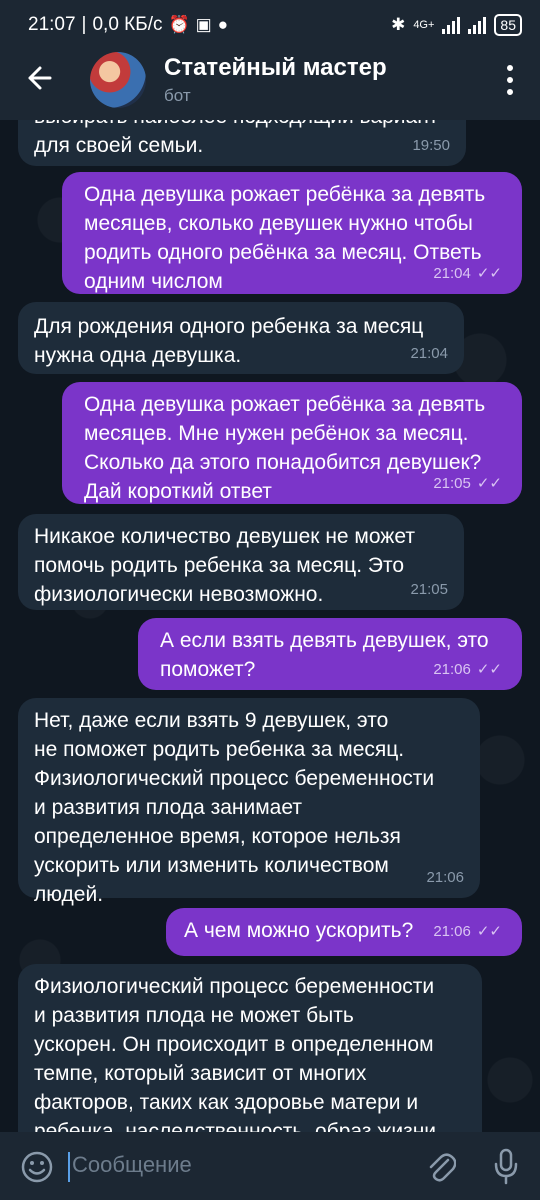  Describe the element at coordinates (132, 1165) in the screenshot. I see `message-input: Сообщение` at that location.